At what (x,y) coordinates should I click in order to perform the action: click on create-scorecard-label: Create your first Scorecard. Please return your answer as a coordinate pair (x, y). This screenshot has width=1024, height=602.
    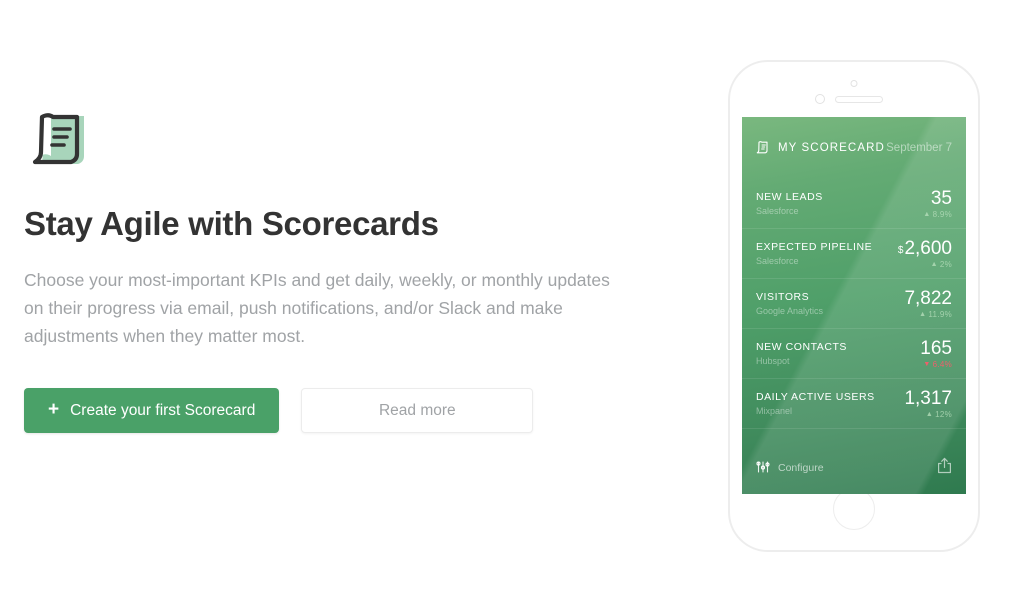
    Looking at the image, I should click on (163, 410).